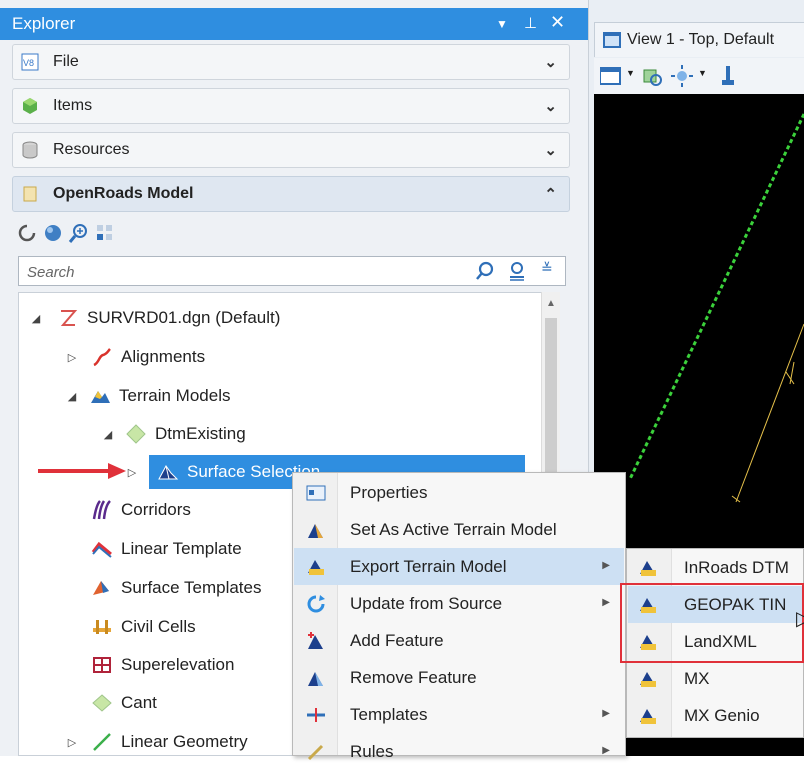  What do you see at coordinates (722, 715) in the screenshot?
I see `submenu-item-label: MX Genio` at bounding box center [722, 715].